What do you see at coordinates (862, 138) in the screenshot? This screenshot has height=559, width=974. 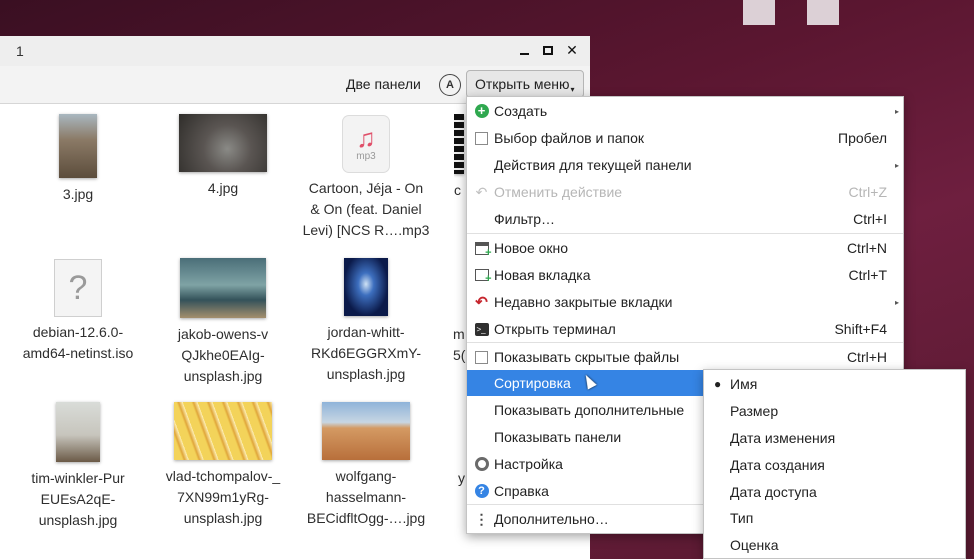 I see `menu-item-shortcut: Пробел` at bounding box center [862, 138].